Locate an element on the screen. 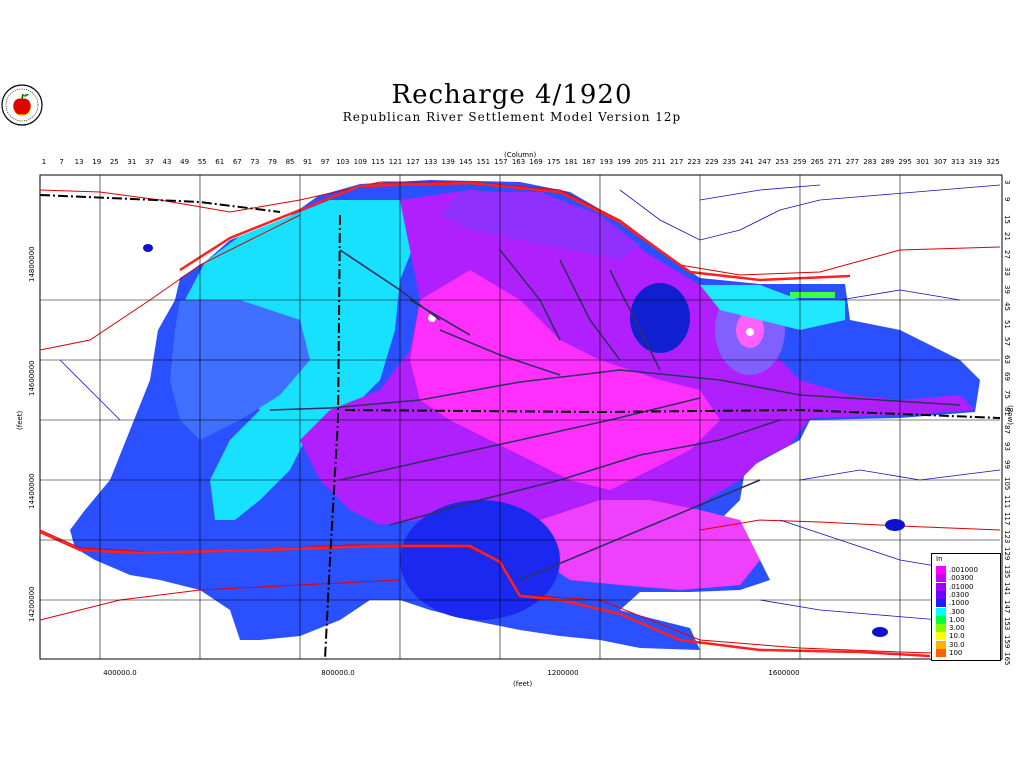  x-tick: 1600000 is located at coordinates (784, 673).